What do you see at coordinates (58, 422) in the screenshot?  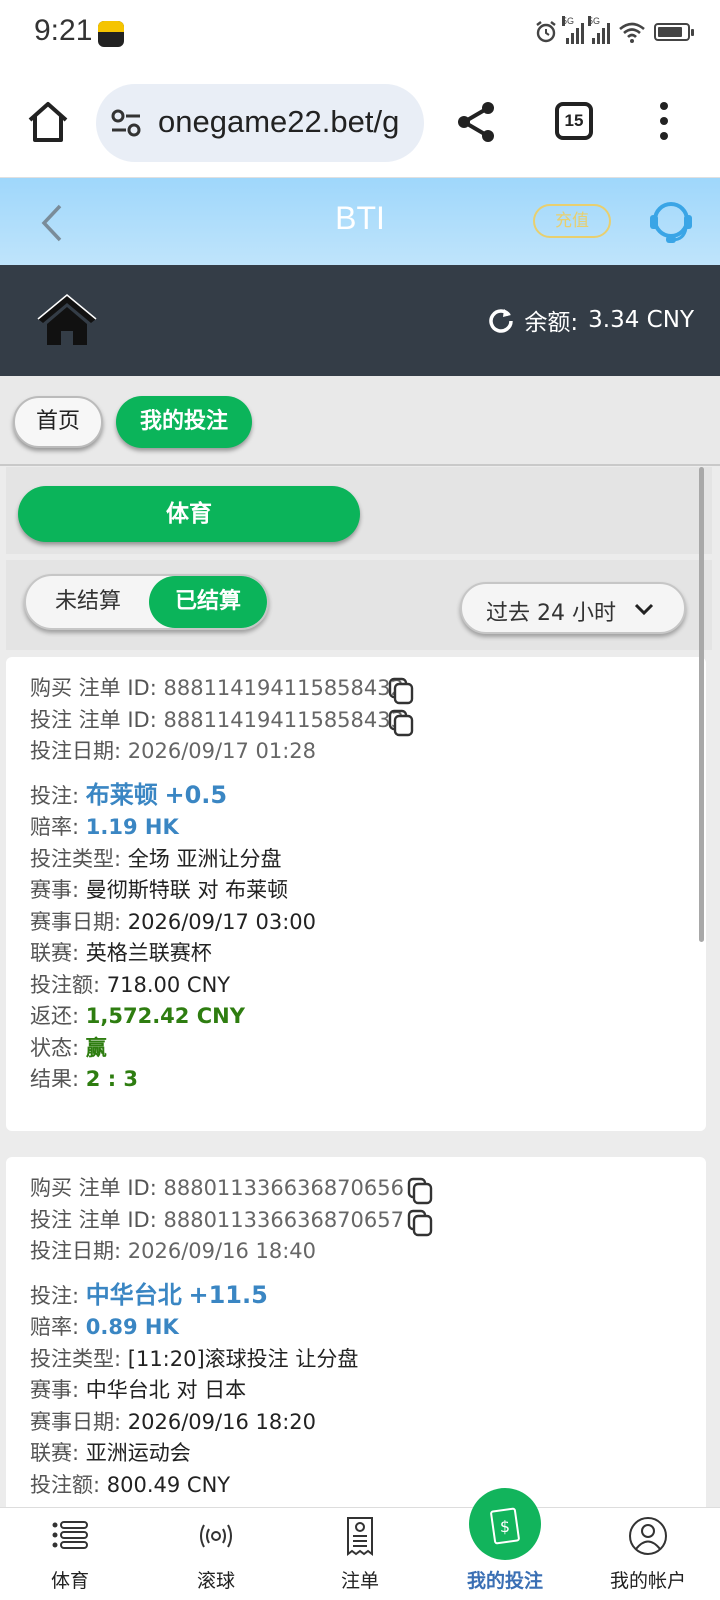 I see `tab-home: 首页` at bounding box center [58, 422].